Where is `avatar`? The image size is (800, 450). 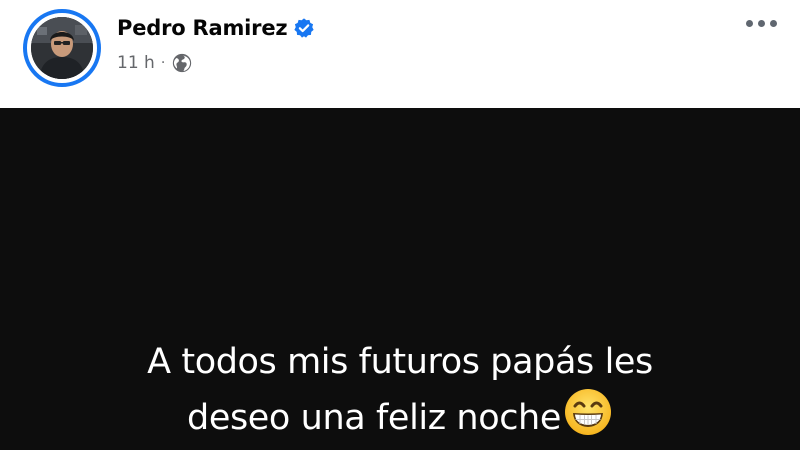
avatar is located at coordinates (62, 48).